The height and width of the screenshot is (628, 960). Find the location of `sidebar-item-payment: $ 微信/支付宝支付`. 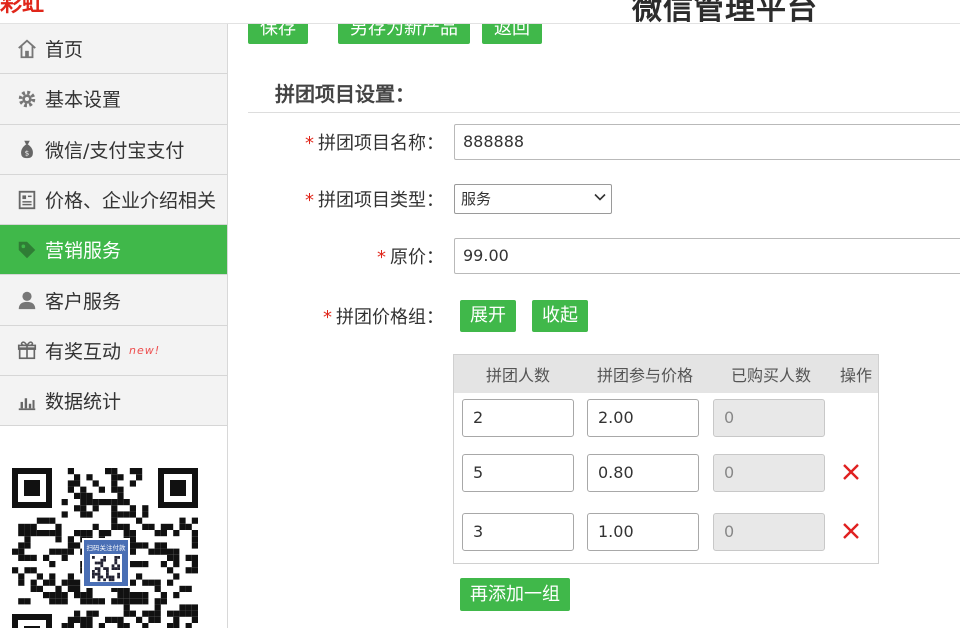

sidebar-item-payment: $ 微信/支付宝支付 is located at coordinates (113, 149).